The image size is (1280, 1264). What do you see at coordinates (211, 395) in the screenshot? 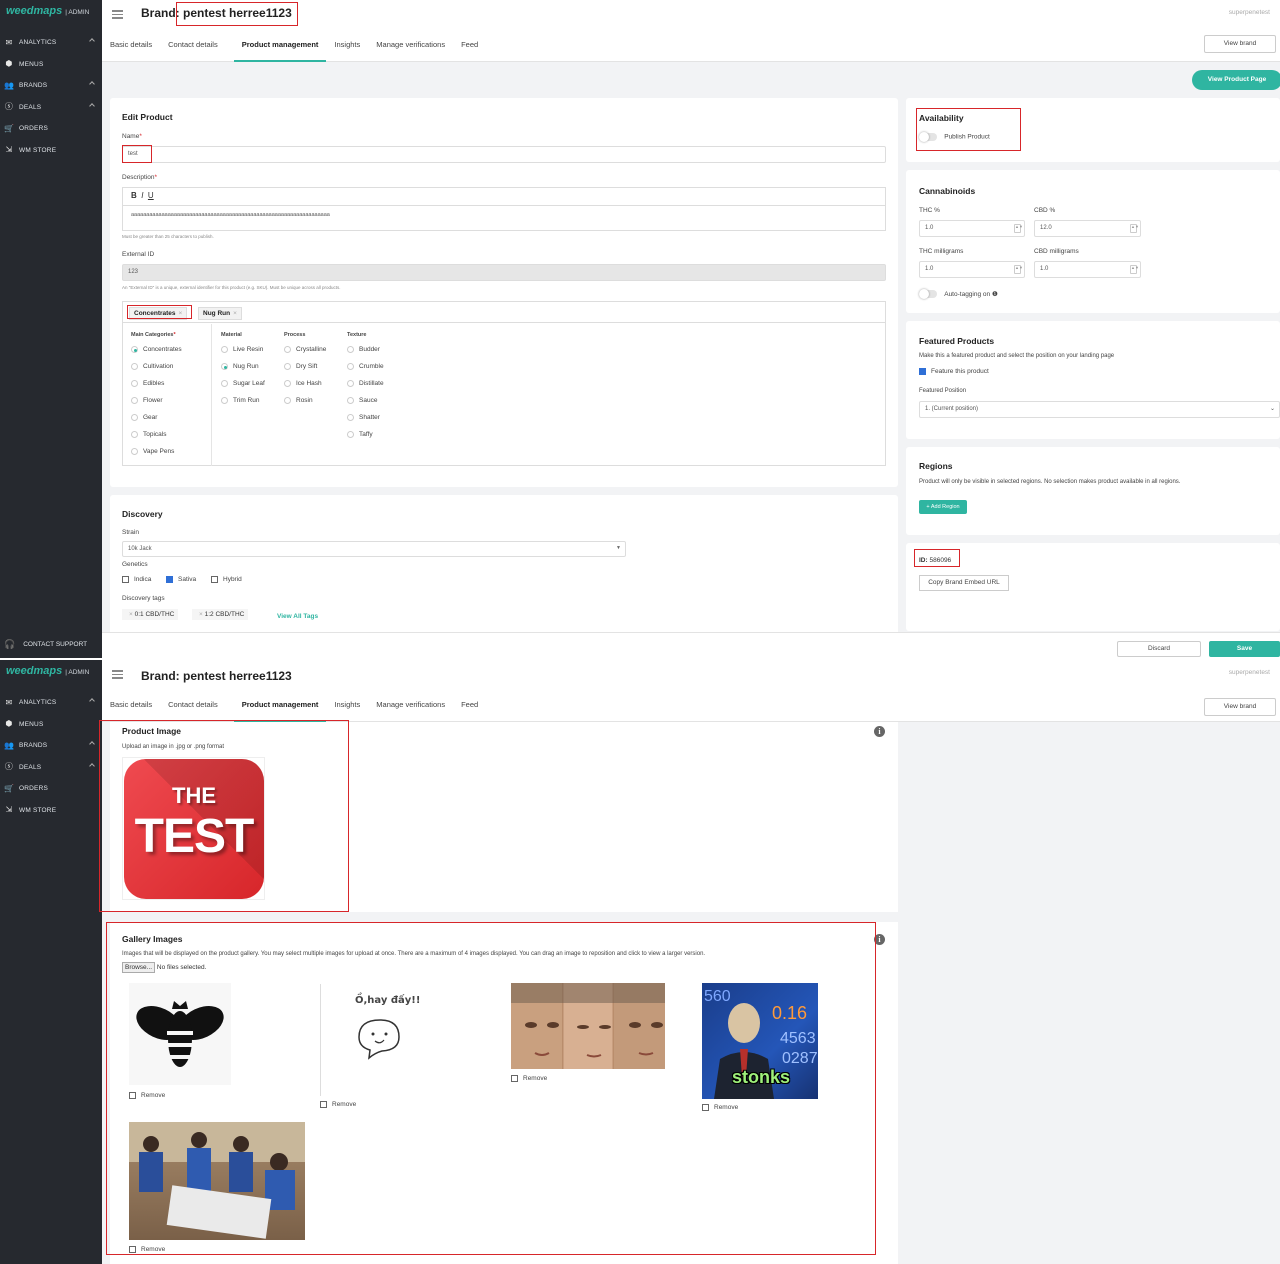
I see `divider` at bounding box center [211, 395].